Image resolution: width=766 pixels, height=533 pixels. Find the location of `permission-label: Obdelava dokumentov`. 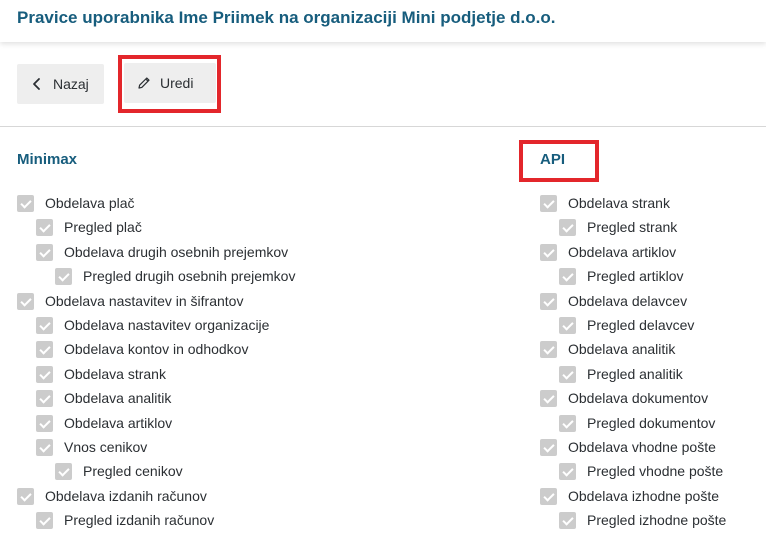

permission-label: Obdelava dokumentov is located at coordinates (638, 398).